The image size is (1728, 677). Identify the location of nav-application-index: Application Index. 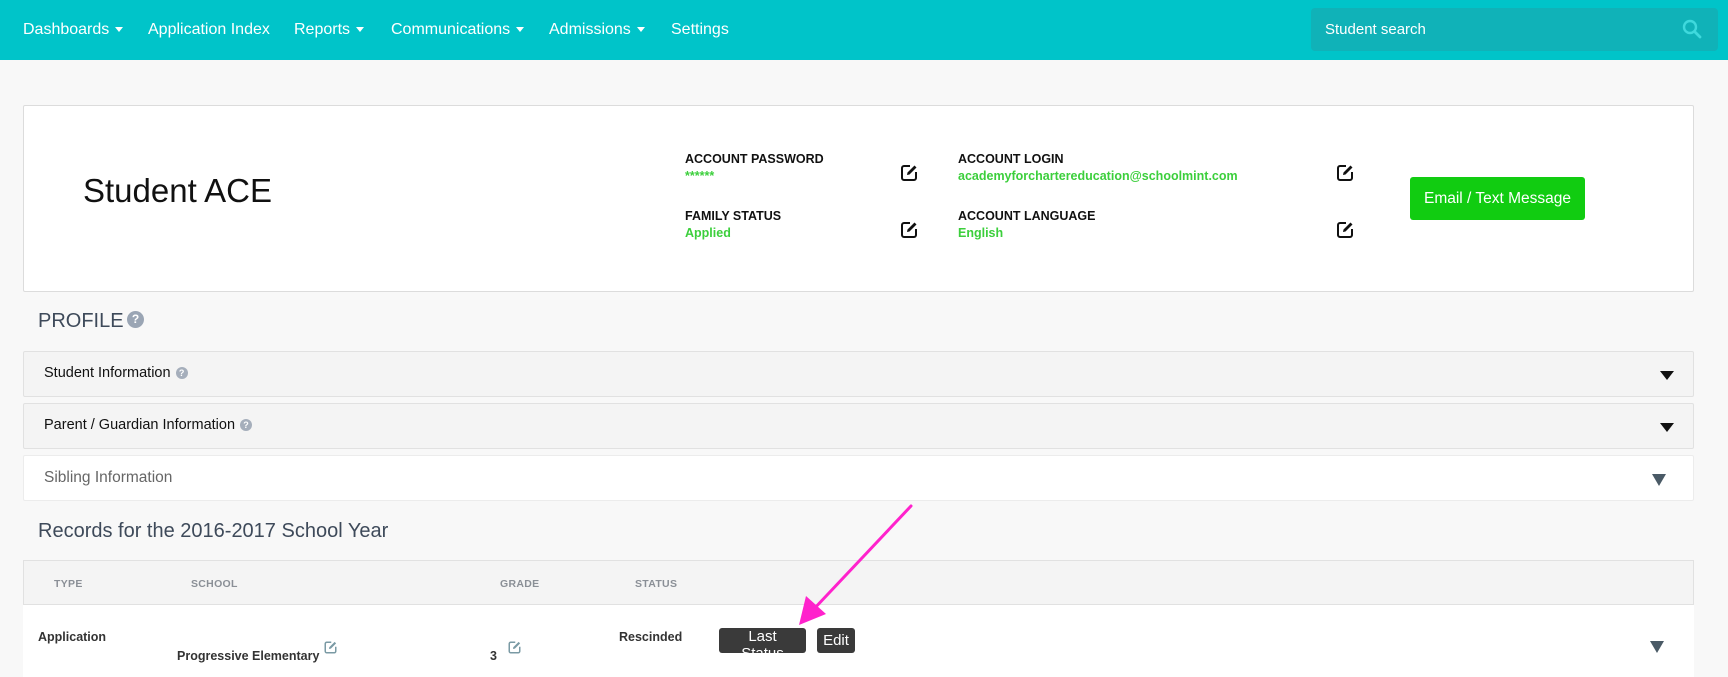
(209, 30).